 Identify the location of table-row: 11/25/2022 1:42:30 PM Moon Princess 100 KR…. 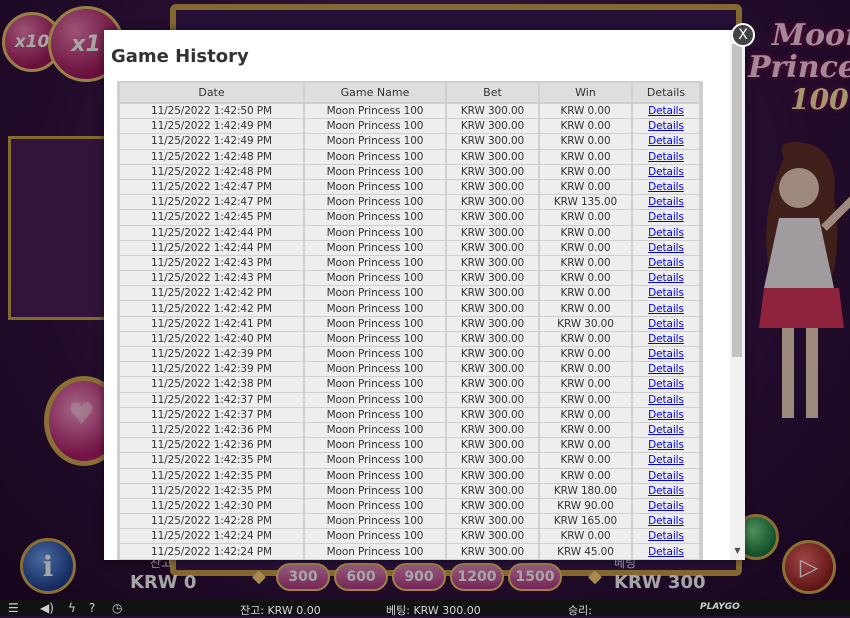
(410, 506).